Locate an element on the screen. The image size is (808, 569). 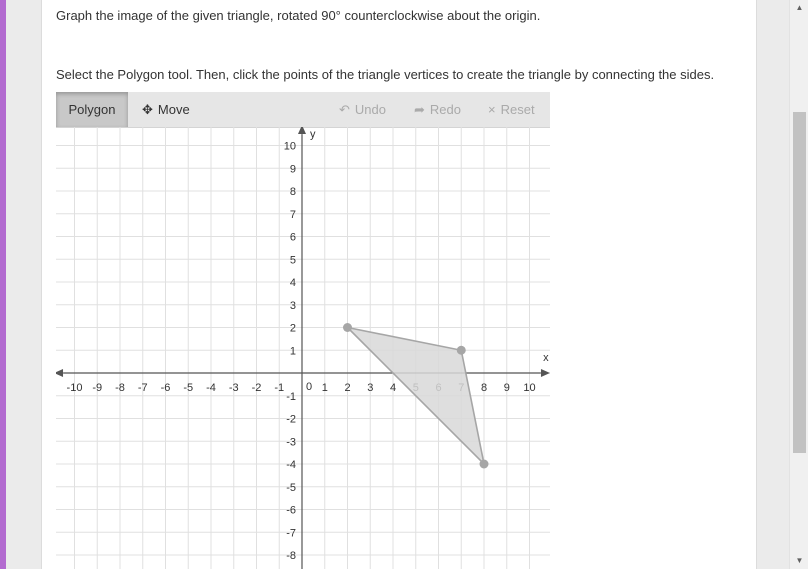
y-tick-label: 7 is located at coordinates (293, 215).